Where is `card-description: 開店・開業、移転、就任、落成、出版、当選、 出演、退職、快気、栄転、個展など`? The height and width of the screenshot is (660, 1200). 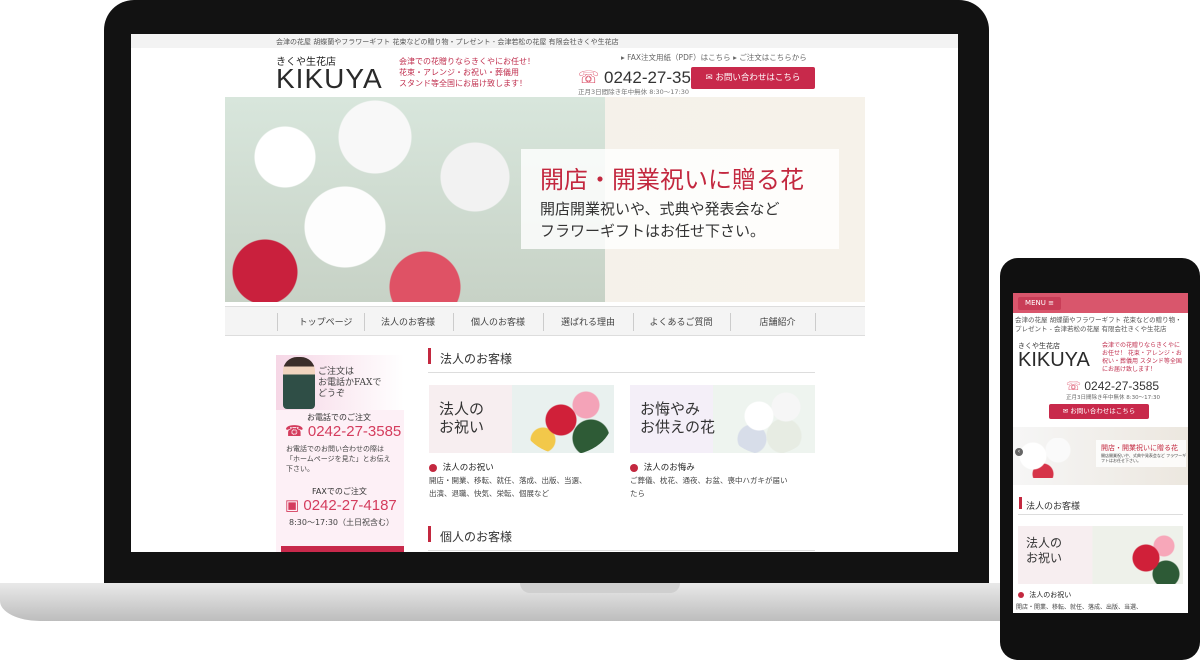 card-description: 開店・開業、移転、就任、落成、出版、当選、 出演、退職、快気、栄転、個展など is located at coordinates (524, 487).